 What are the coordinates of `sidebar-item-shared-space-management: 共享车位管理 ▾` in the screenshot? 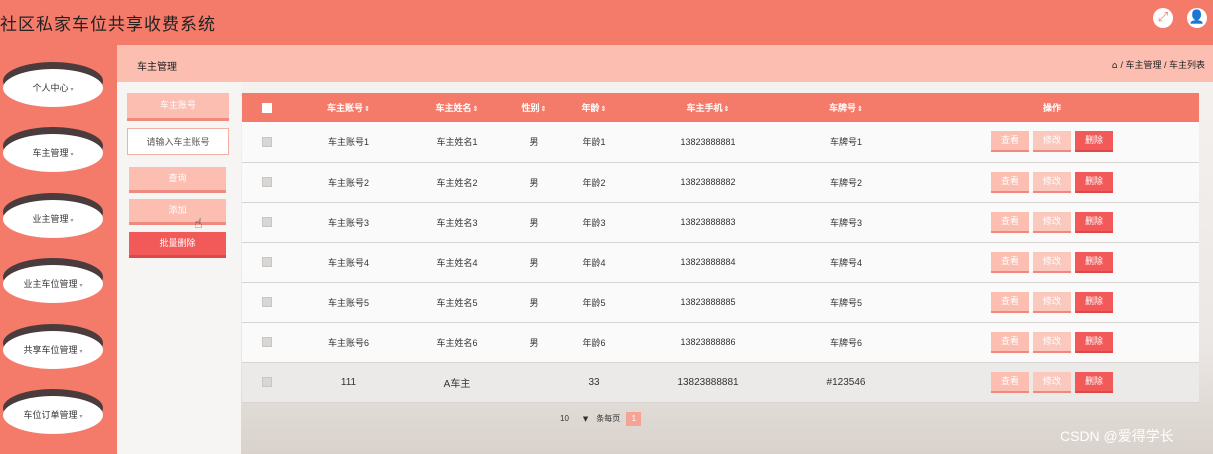 It's located at (53, 346).